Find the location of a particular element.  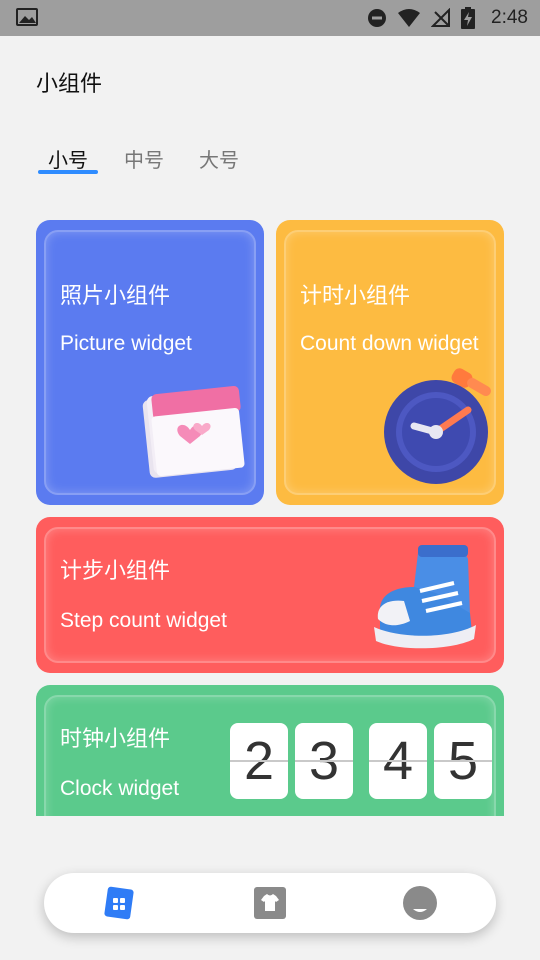

wifi-icon is located at coordinates (409, 18).